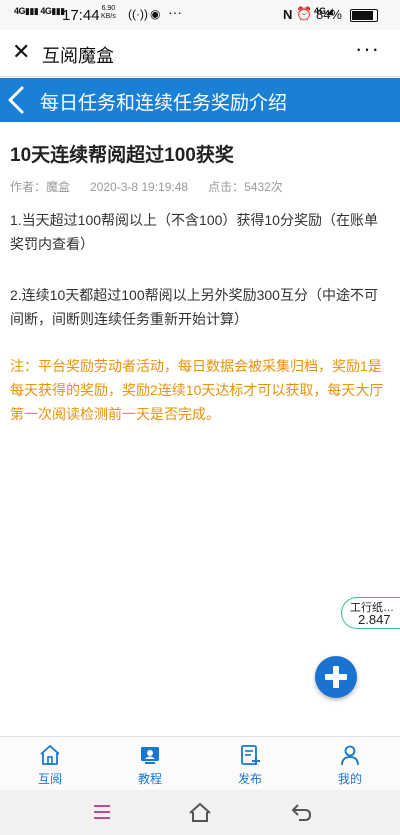  I want to click on battery-icon, so click(364, 15).